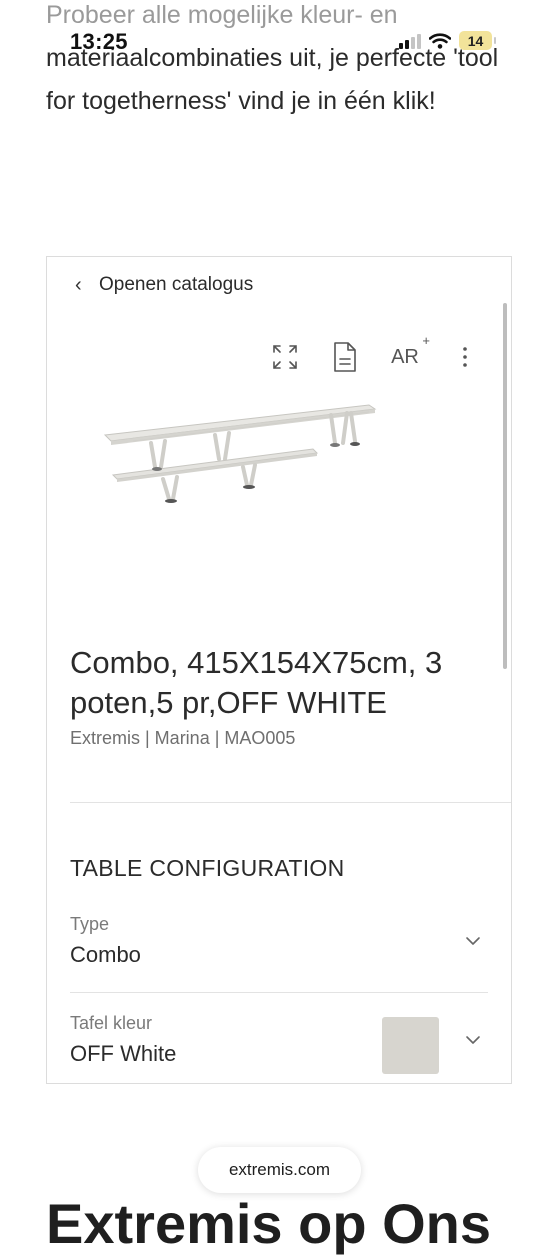  I want to click on document-icon, so click(345, 357).